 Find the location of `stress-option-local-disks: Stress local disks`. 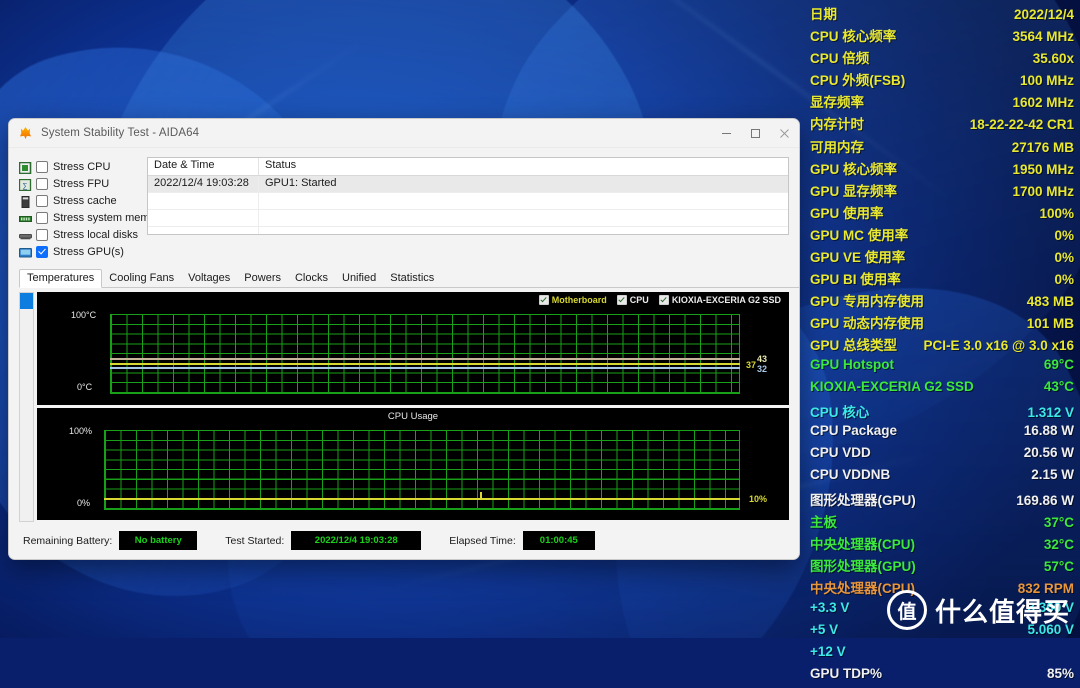

stress-option-local-disks: Stress local disks is located at coordinates (78, 235).